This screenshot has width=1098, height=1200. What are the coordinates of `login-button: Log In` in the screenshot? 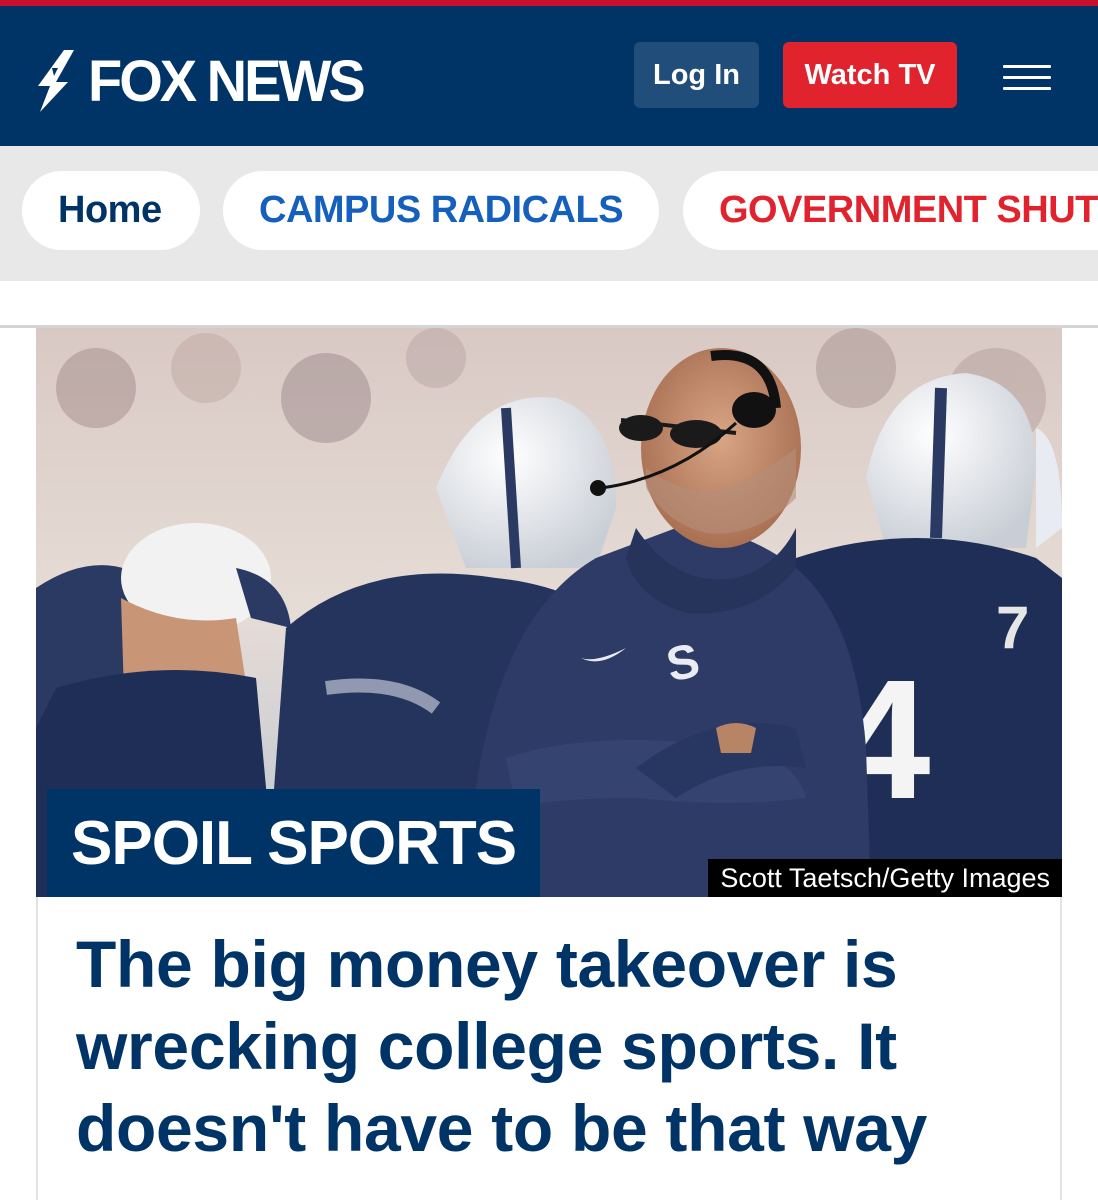 It's located at (696, 75).